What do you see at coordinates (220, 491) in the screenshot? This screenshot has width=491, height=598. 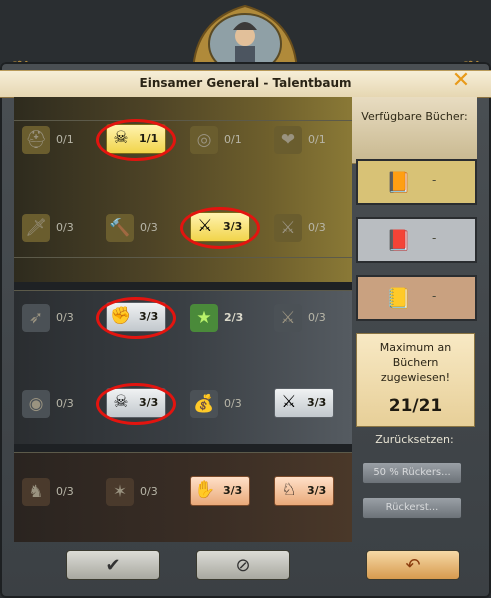 I see `talent-r5c3: ✋ 3/3` at bounding box center [220, 491].